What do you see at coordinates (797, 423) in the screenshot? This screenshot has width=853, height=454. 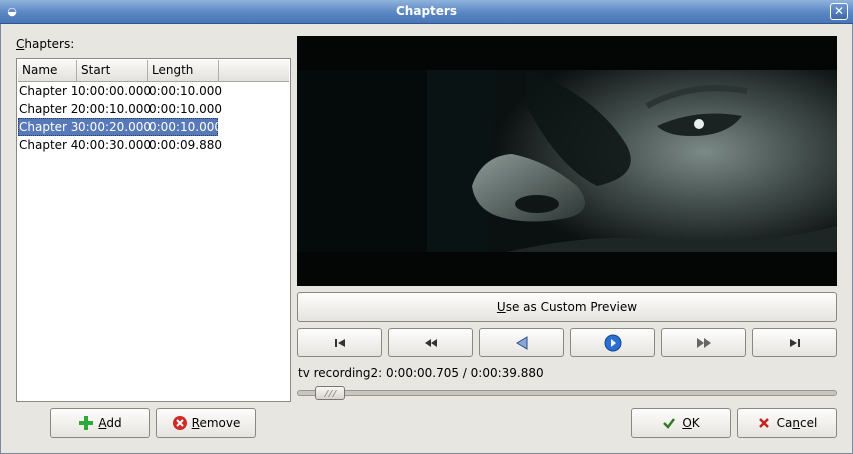 I see `cancel-label: Cancel` at bounding box center [797, 423].